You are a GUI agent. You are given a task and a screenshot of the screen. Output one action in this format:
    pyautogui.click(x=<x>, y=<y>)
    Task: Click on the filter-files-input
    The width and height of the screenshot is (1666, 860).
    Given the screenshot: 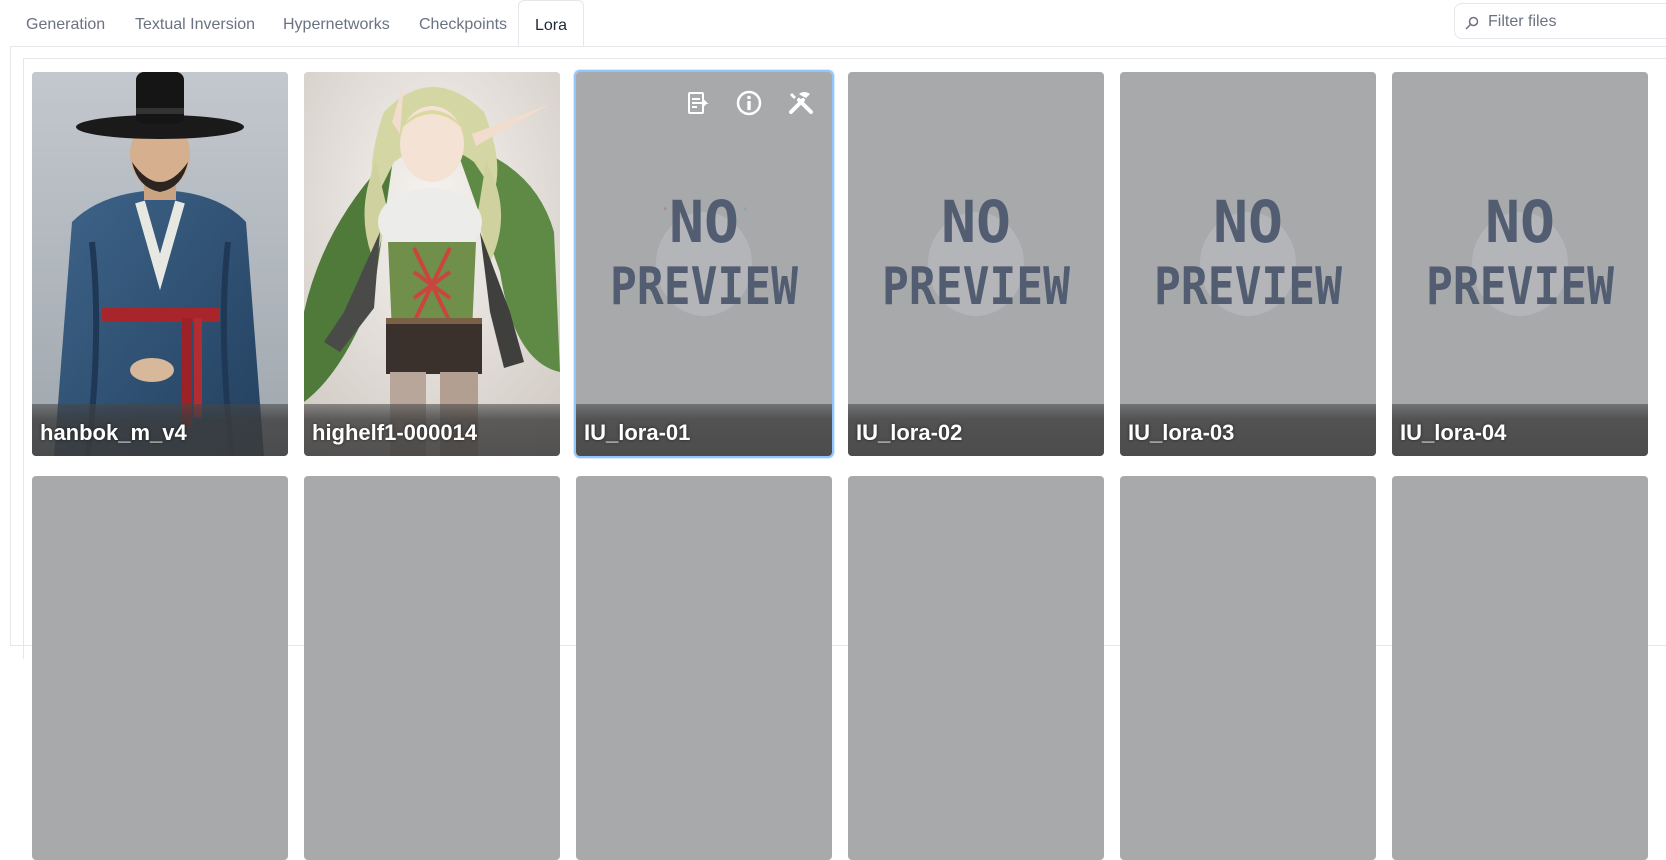 What is the action you would take?
    pyautogui.click(x=1576, y=22)
    